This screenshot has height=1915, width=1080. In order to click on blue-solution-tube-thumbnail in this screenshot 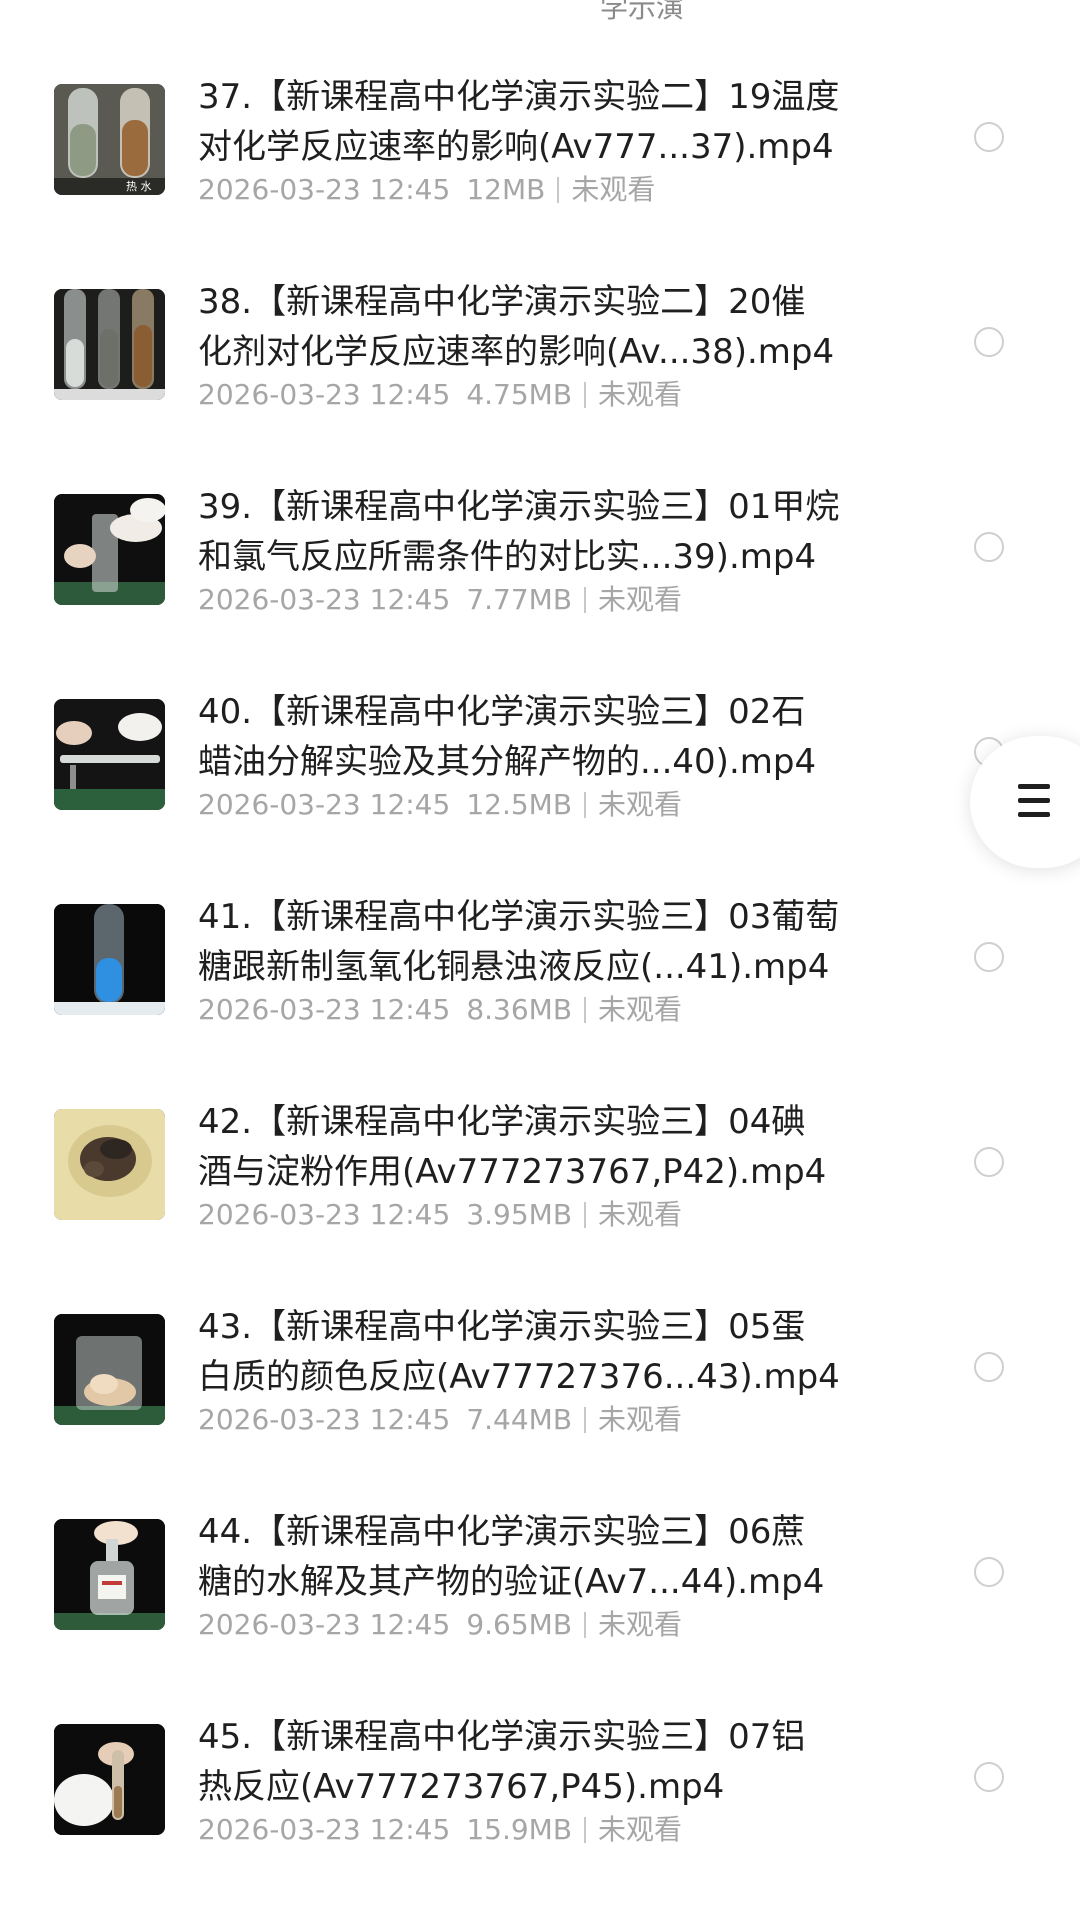, I will do `click(109, 959)`.